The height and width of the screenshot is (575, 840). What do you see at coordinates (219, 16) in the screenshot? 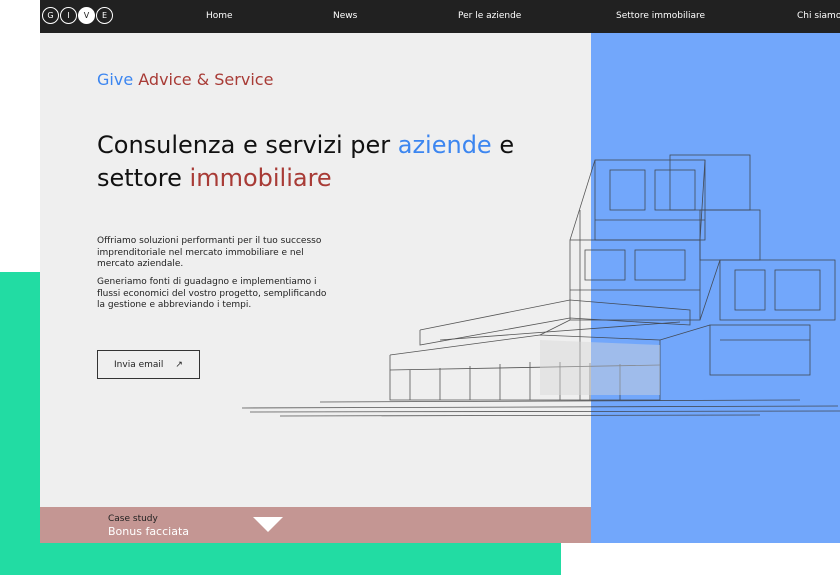
I see `nav-home: Home` at bounding box center [219, 16].